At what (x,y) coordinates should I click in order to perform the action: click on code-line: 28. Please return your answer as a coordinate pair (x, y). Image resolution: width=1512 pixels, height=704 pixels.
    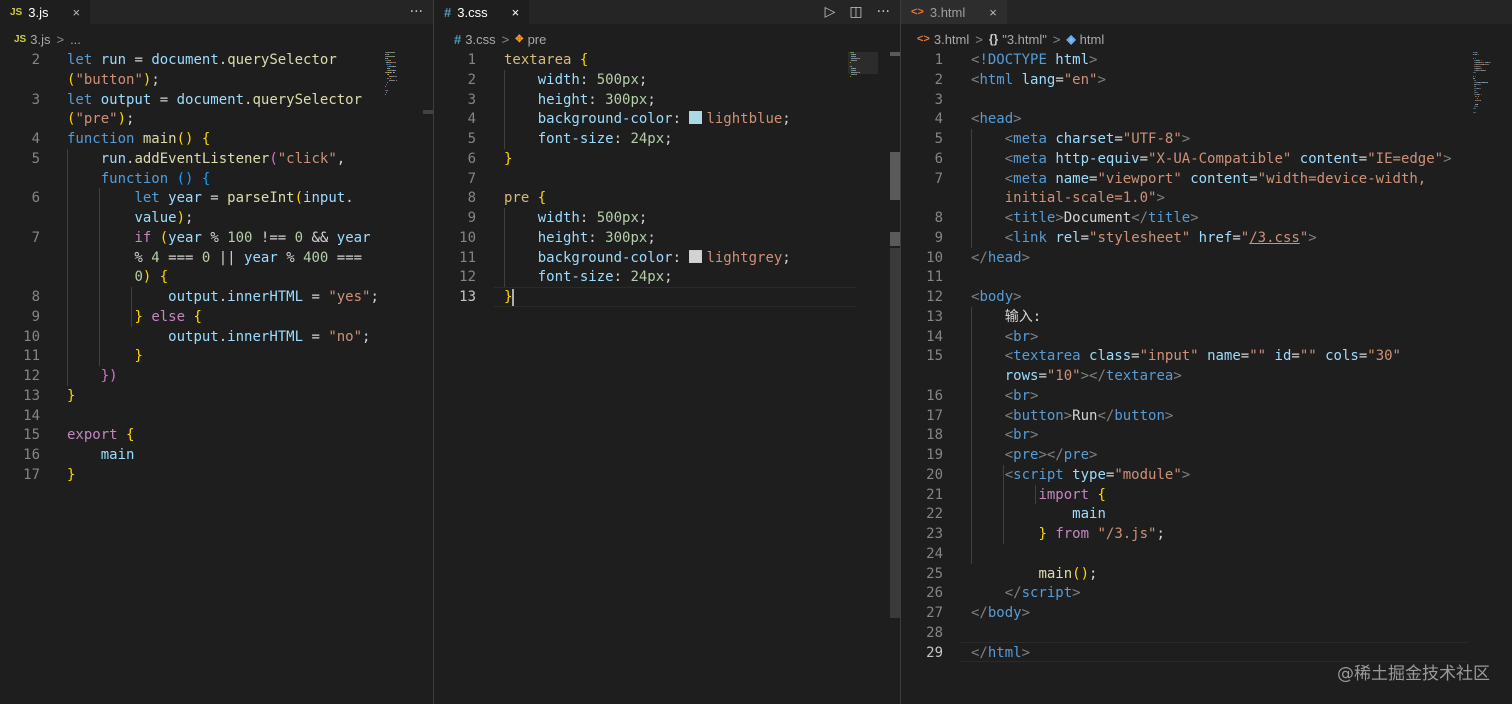
    Looking at the image, I should click on (1206, 633).